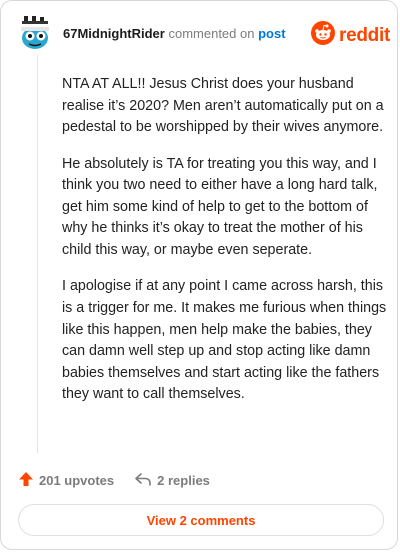 The width and height of the screenshot is (400, 552). I want to click on reply-icon, so click(145, 480).